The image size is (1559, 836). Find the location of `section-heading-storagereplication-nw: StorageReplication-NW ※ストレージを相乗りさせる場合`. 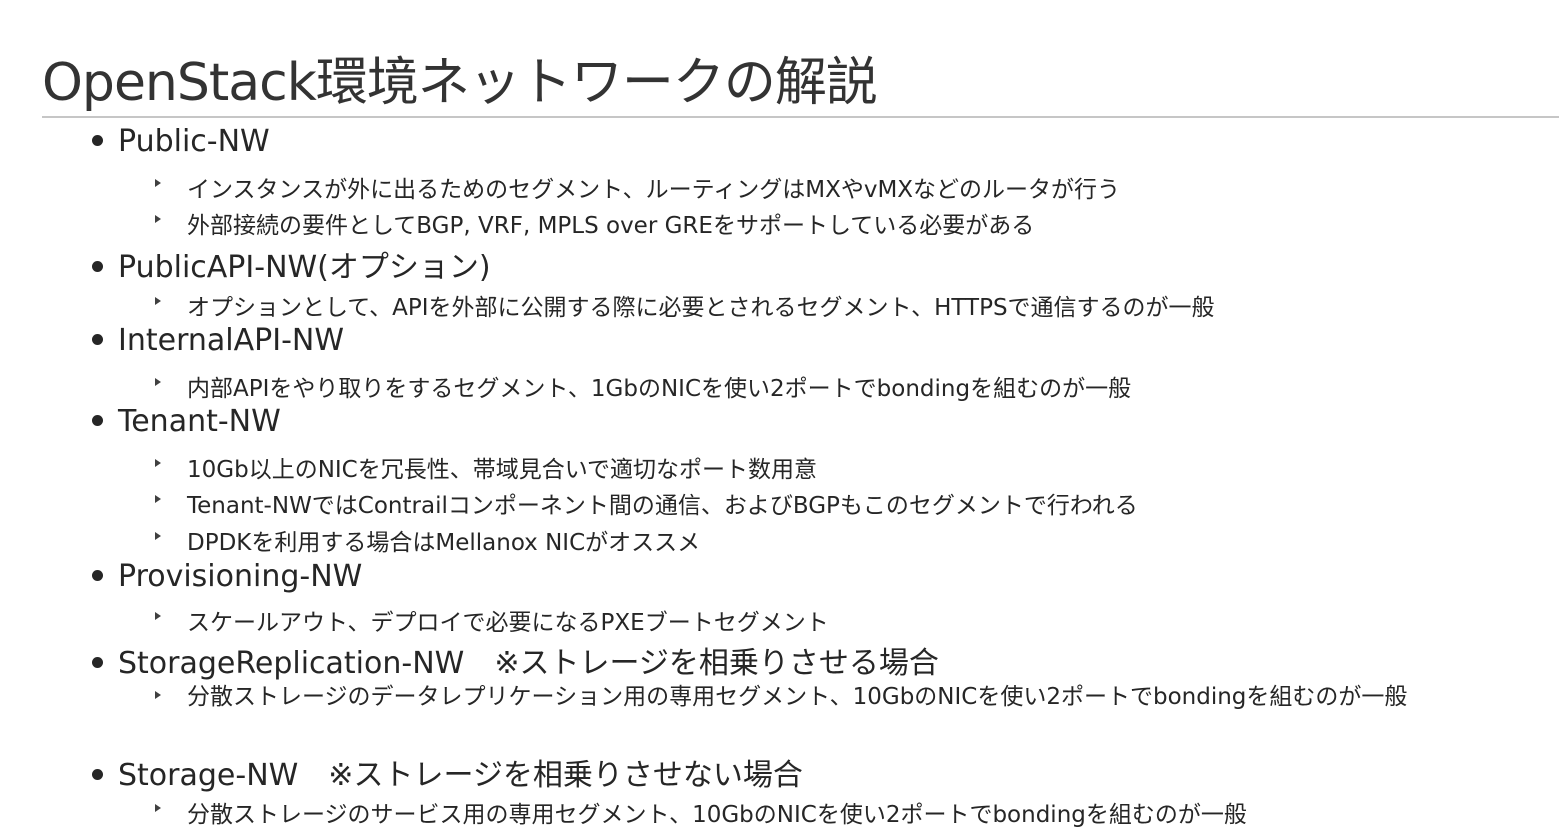

section-heading-storagereplication-nw: StorageReplication-NW ※ストレージを相乗りさせる場合 is located at coordinates (515, 660).